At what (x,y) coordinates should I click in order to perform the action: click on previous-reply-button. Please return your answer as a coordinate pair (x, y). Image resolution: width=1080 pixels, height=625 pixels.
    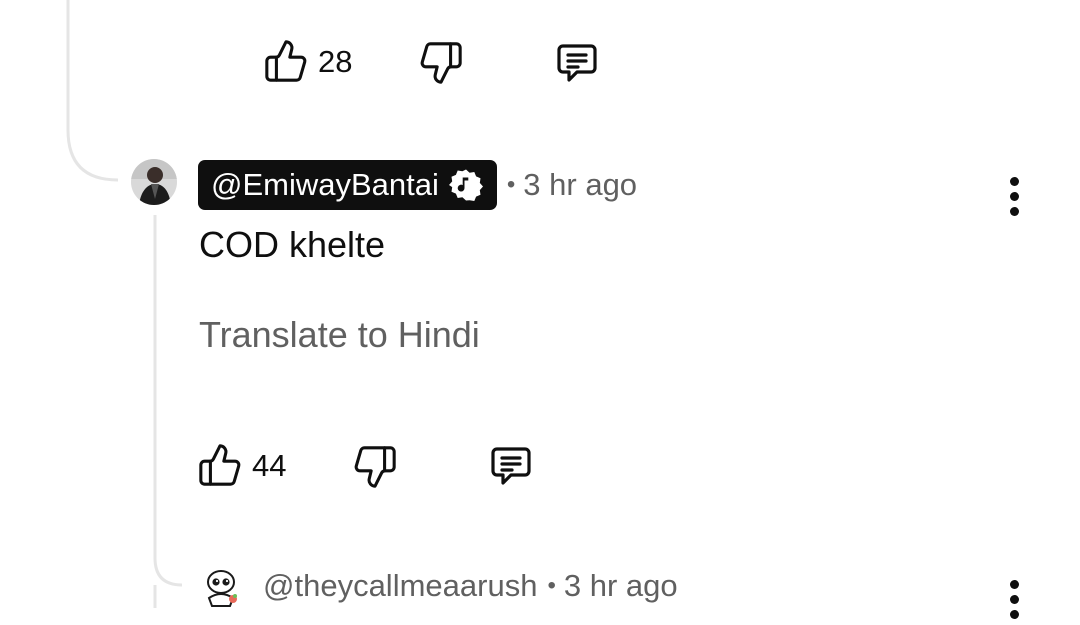
    Looking at the image, I should click on (577, 63).